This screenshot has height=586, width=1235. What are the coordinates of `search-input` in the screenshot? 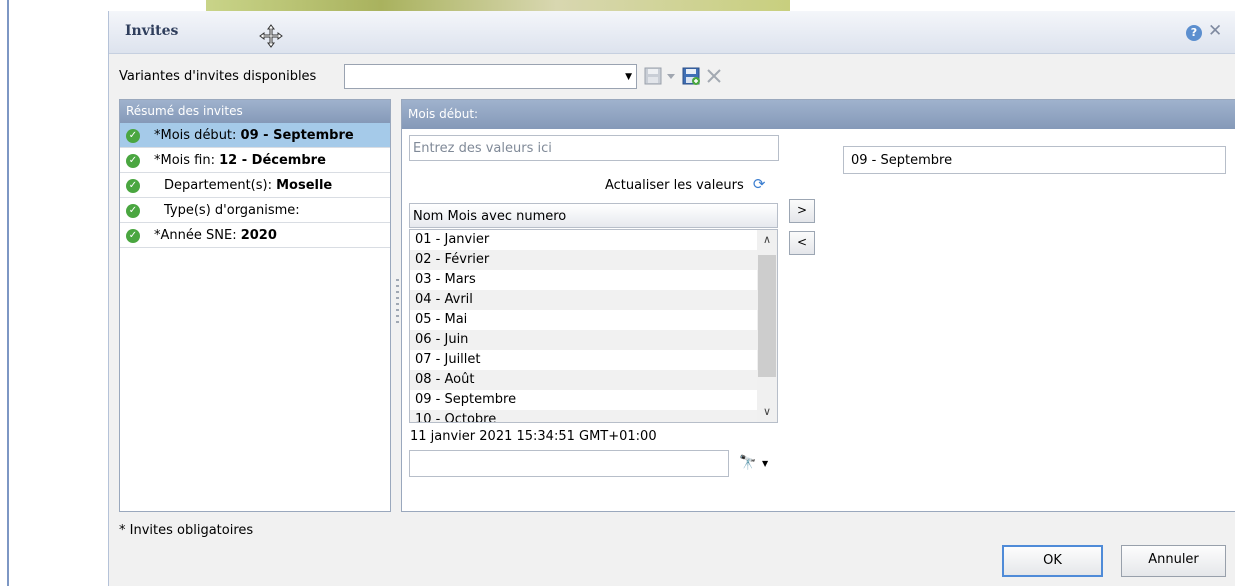 It's located at (569, 463).